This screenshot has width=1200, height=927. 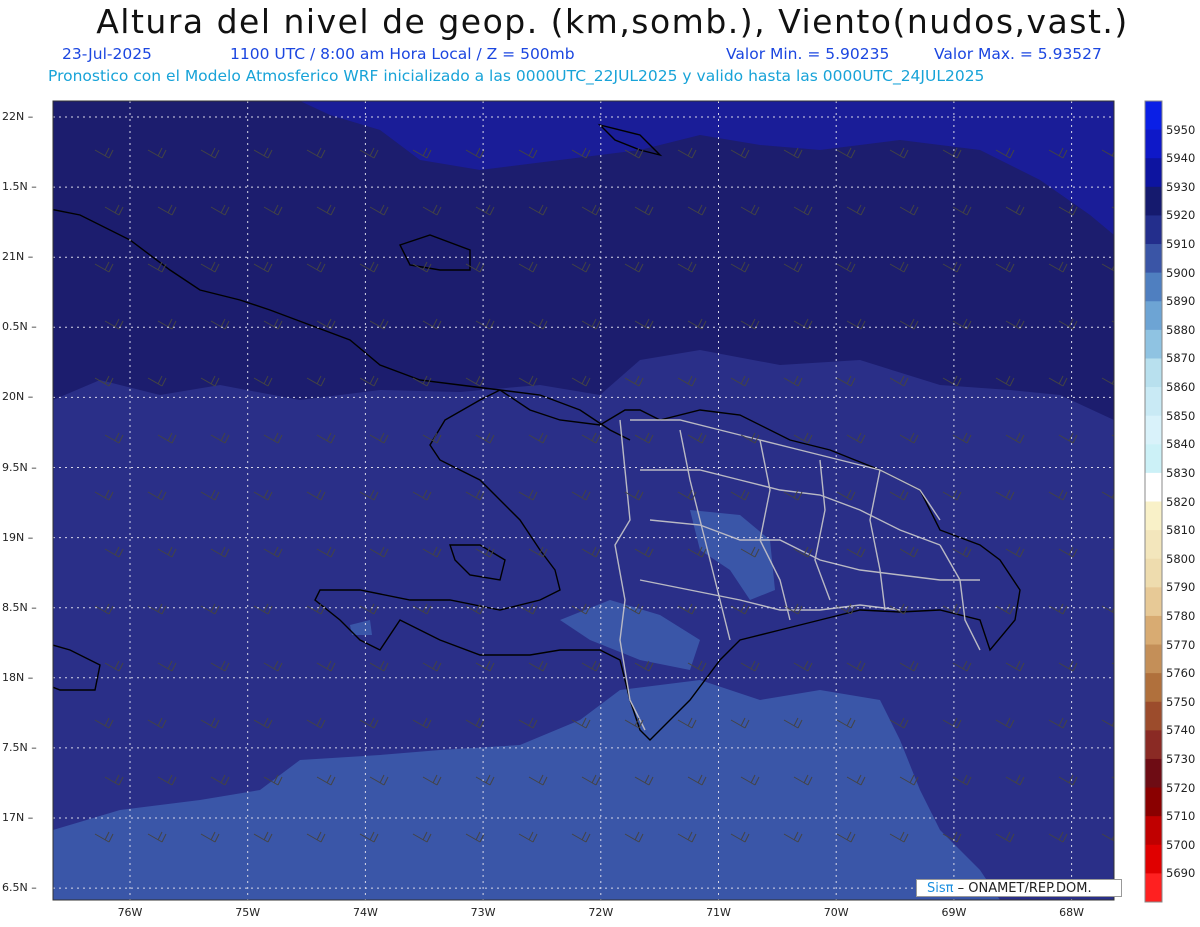 I want to click on longitude-label: 76W, so click(x=130, y=912).